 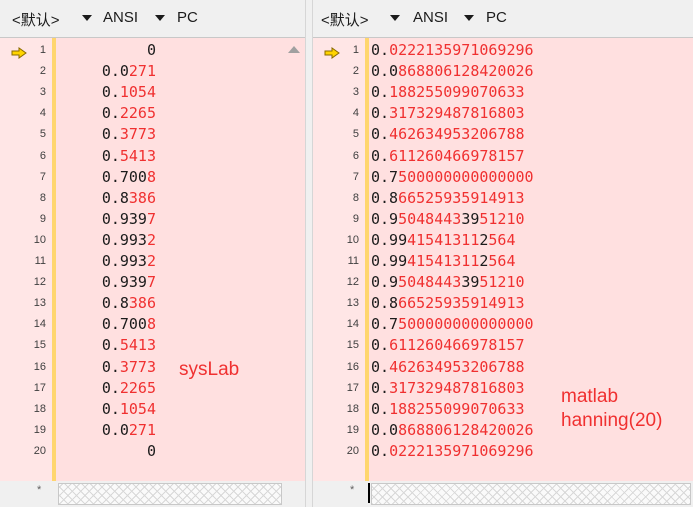 I want to click on left-line-end-label: PC, so click(x=187, y=17).